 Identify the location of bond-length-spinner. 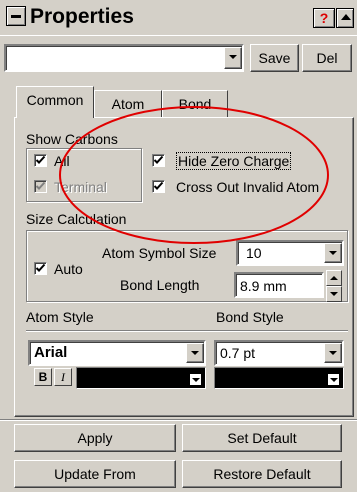
(334, 286).